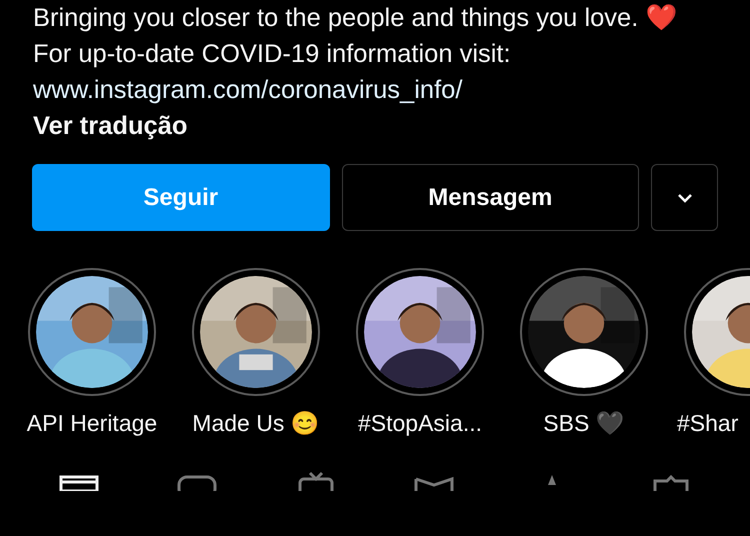  I want to click on highlight-label: API Heritage, so click(92, 423).